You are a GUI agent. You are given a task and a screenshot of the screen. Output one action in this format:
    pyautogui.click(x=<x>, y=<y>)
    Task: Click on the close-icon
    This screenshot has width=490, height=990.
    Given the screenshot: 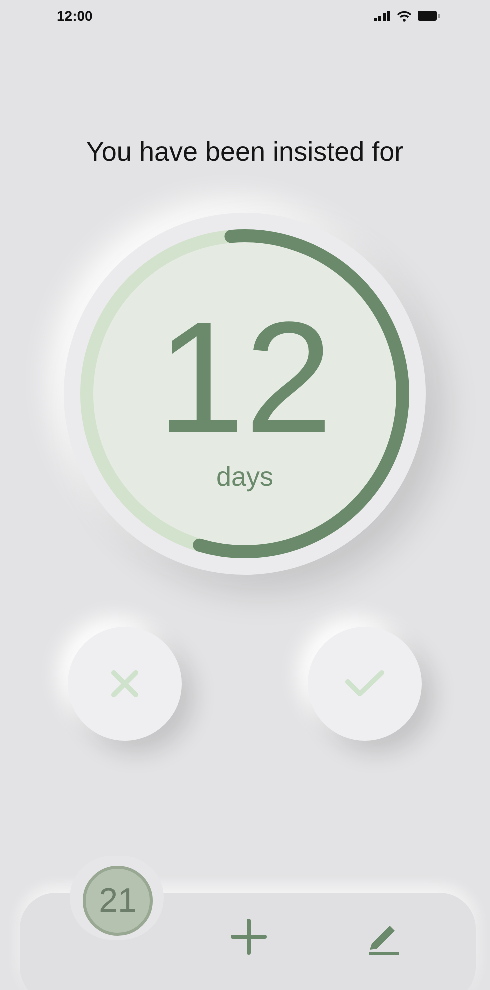 What is the action you would take?
    pyautogui.click(x=125, y=683)
    